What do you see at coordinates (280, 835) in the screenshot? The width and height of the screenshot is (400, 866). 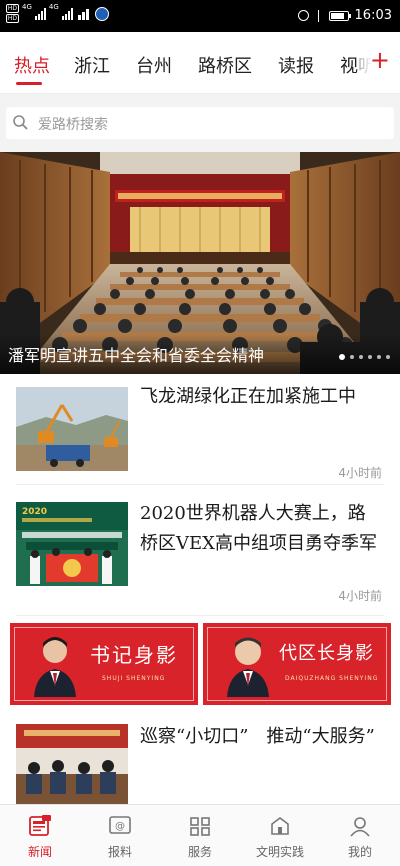 I see `nav-civilization: 文明实践` at bounding box center [280, 835].